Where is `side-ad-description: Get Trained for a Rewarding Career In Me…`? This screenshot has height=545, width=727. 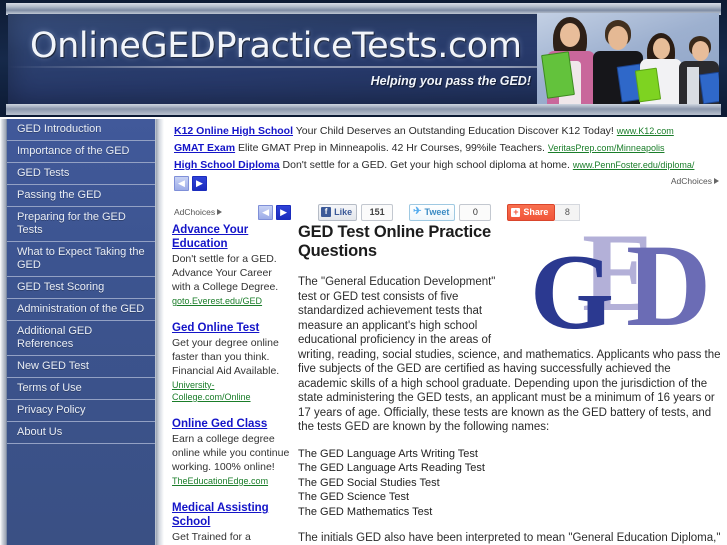 side-ad-description: Get Trained for a Rewarding Career In Me… is located at coordinates (211, 537).